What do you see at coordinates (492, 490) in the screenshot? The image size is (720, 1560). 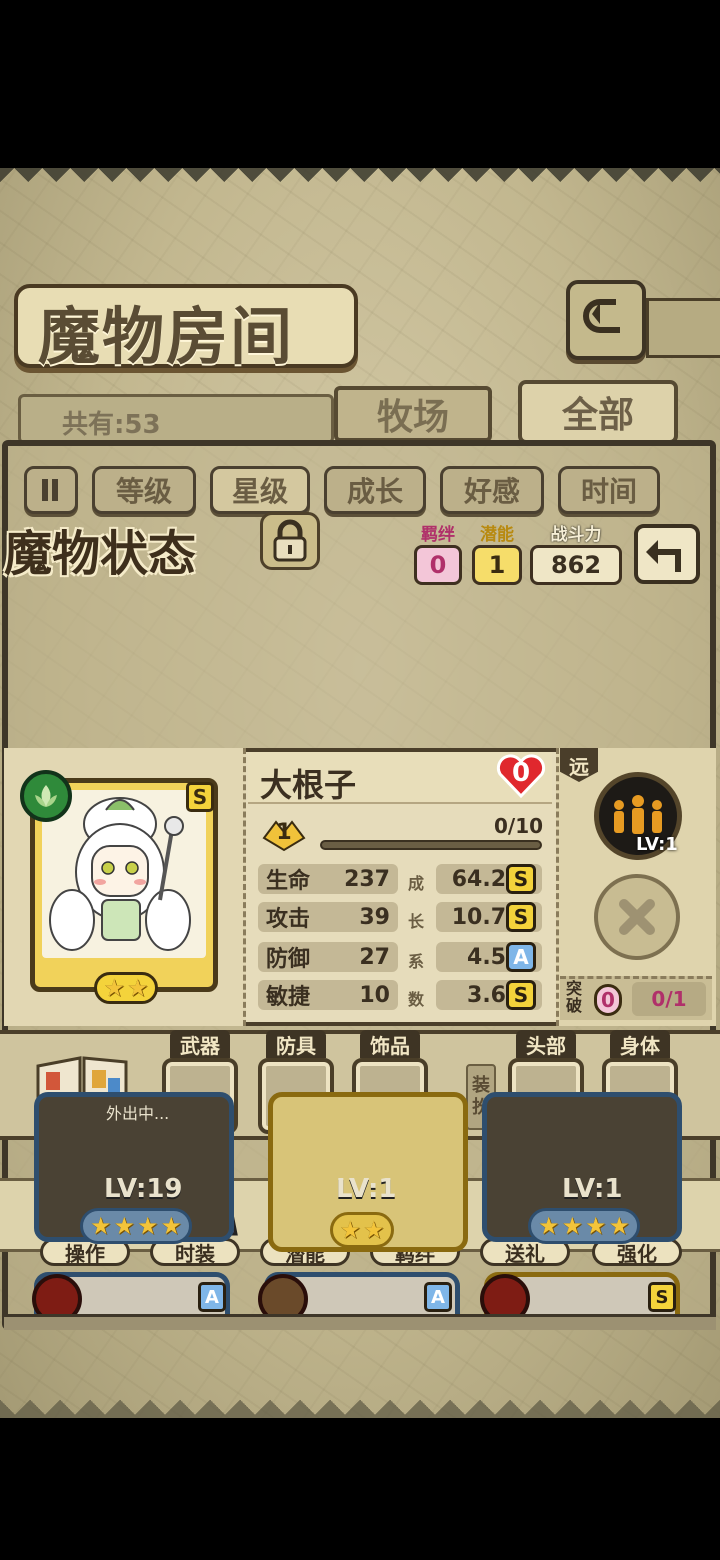 I see `sort-affection-button: 好感` at bounding box center [492, 490].